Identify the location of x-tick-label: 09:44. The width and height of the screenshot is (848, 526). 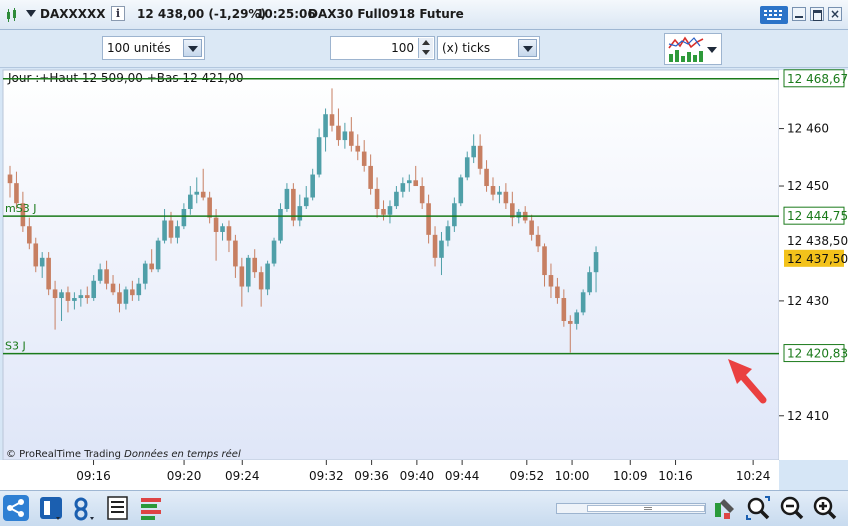
(462, 476).